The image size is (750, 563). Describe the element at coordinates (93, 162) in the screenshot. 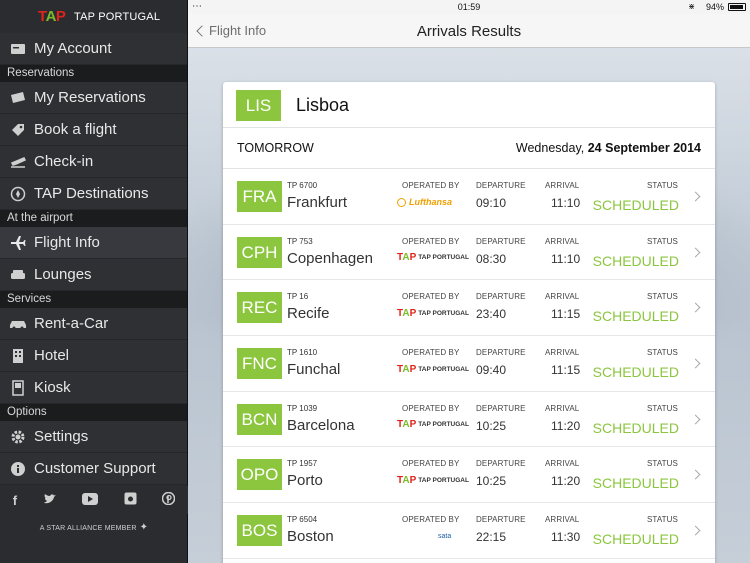

I see `sidebar-item-check-in: Check-in` at that location.